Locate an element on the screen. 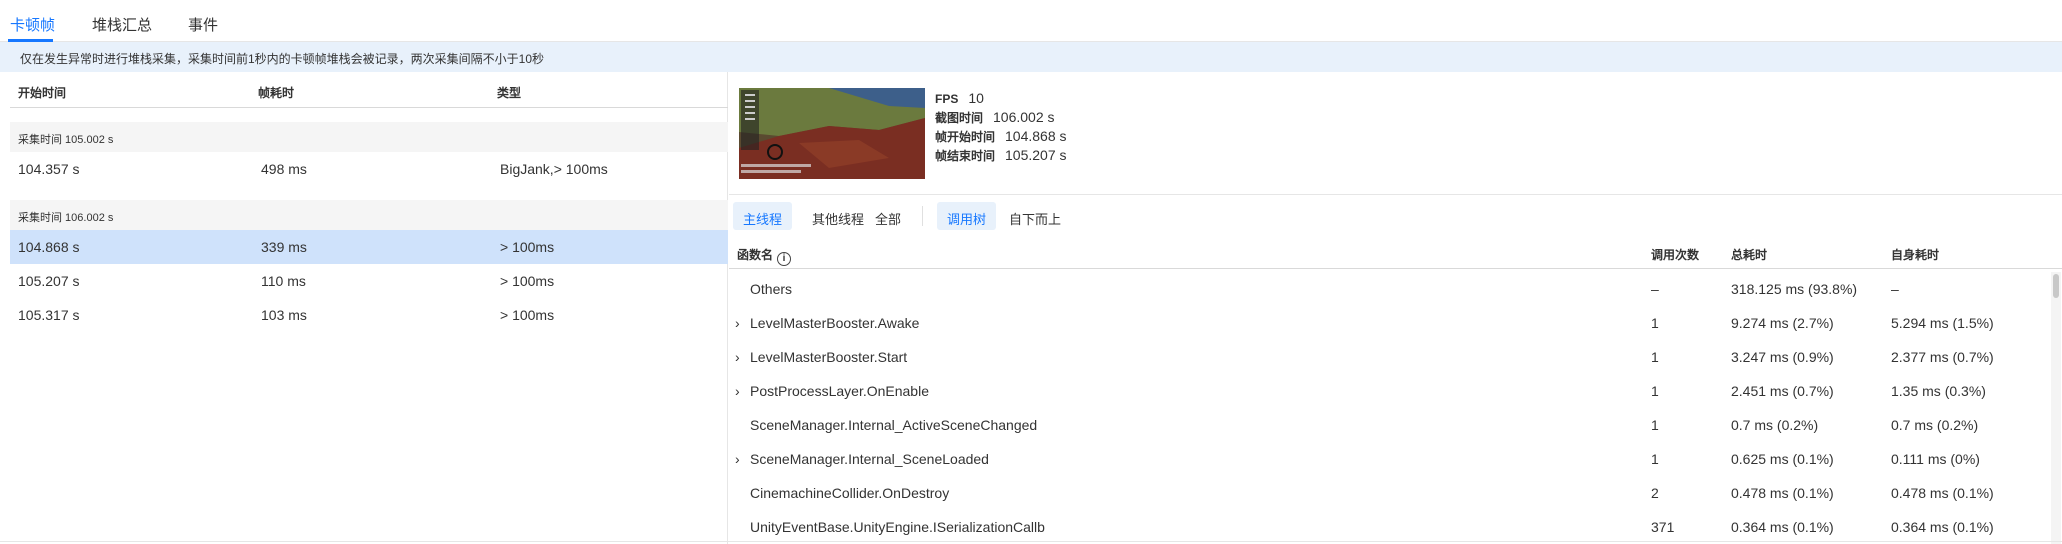 The height and width of the screenshot is (544, 2062). total-time-cell: 318.125 ms (93.8%) is located at coordinates (1794, 289).